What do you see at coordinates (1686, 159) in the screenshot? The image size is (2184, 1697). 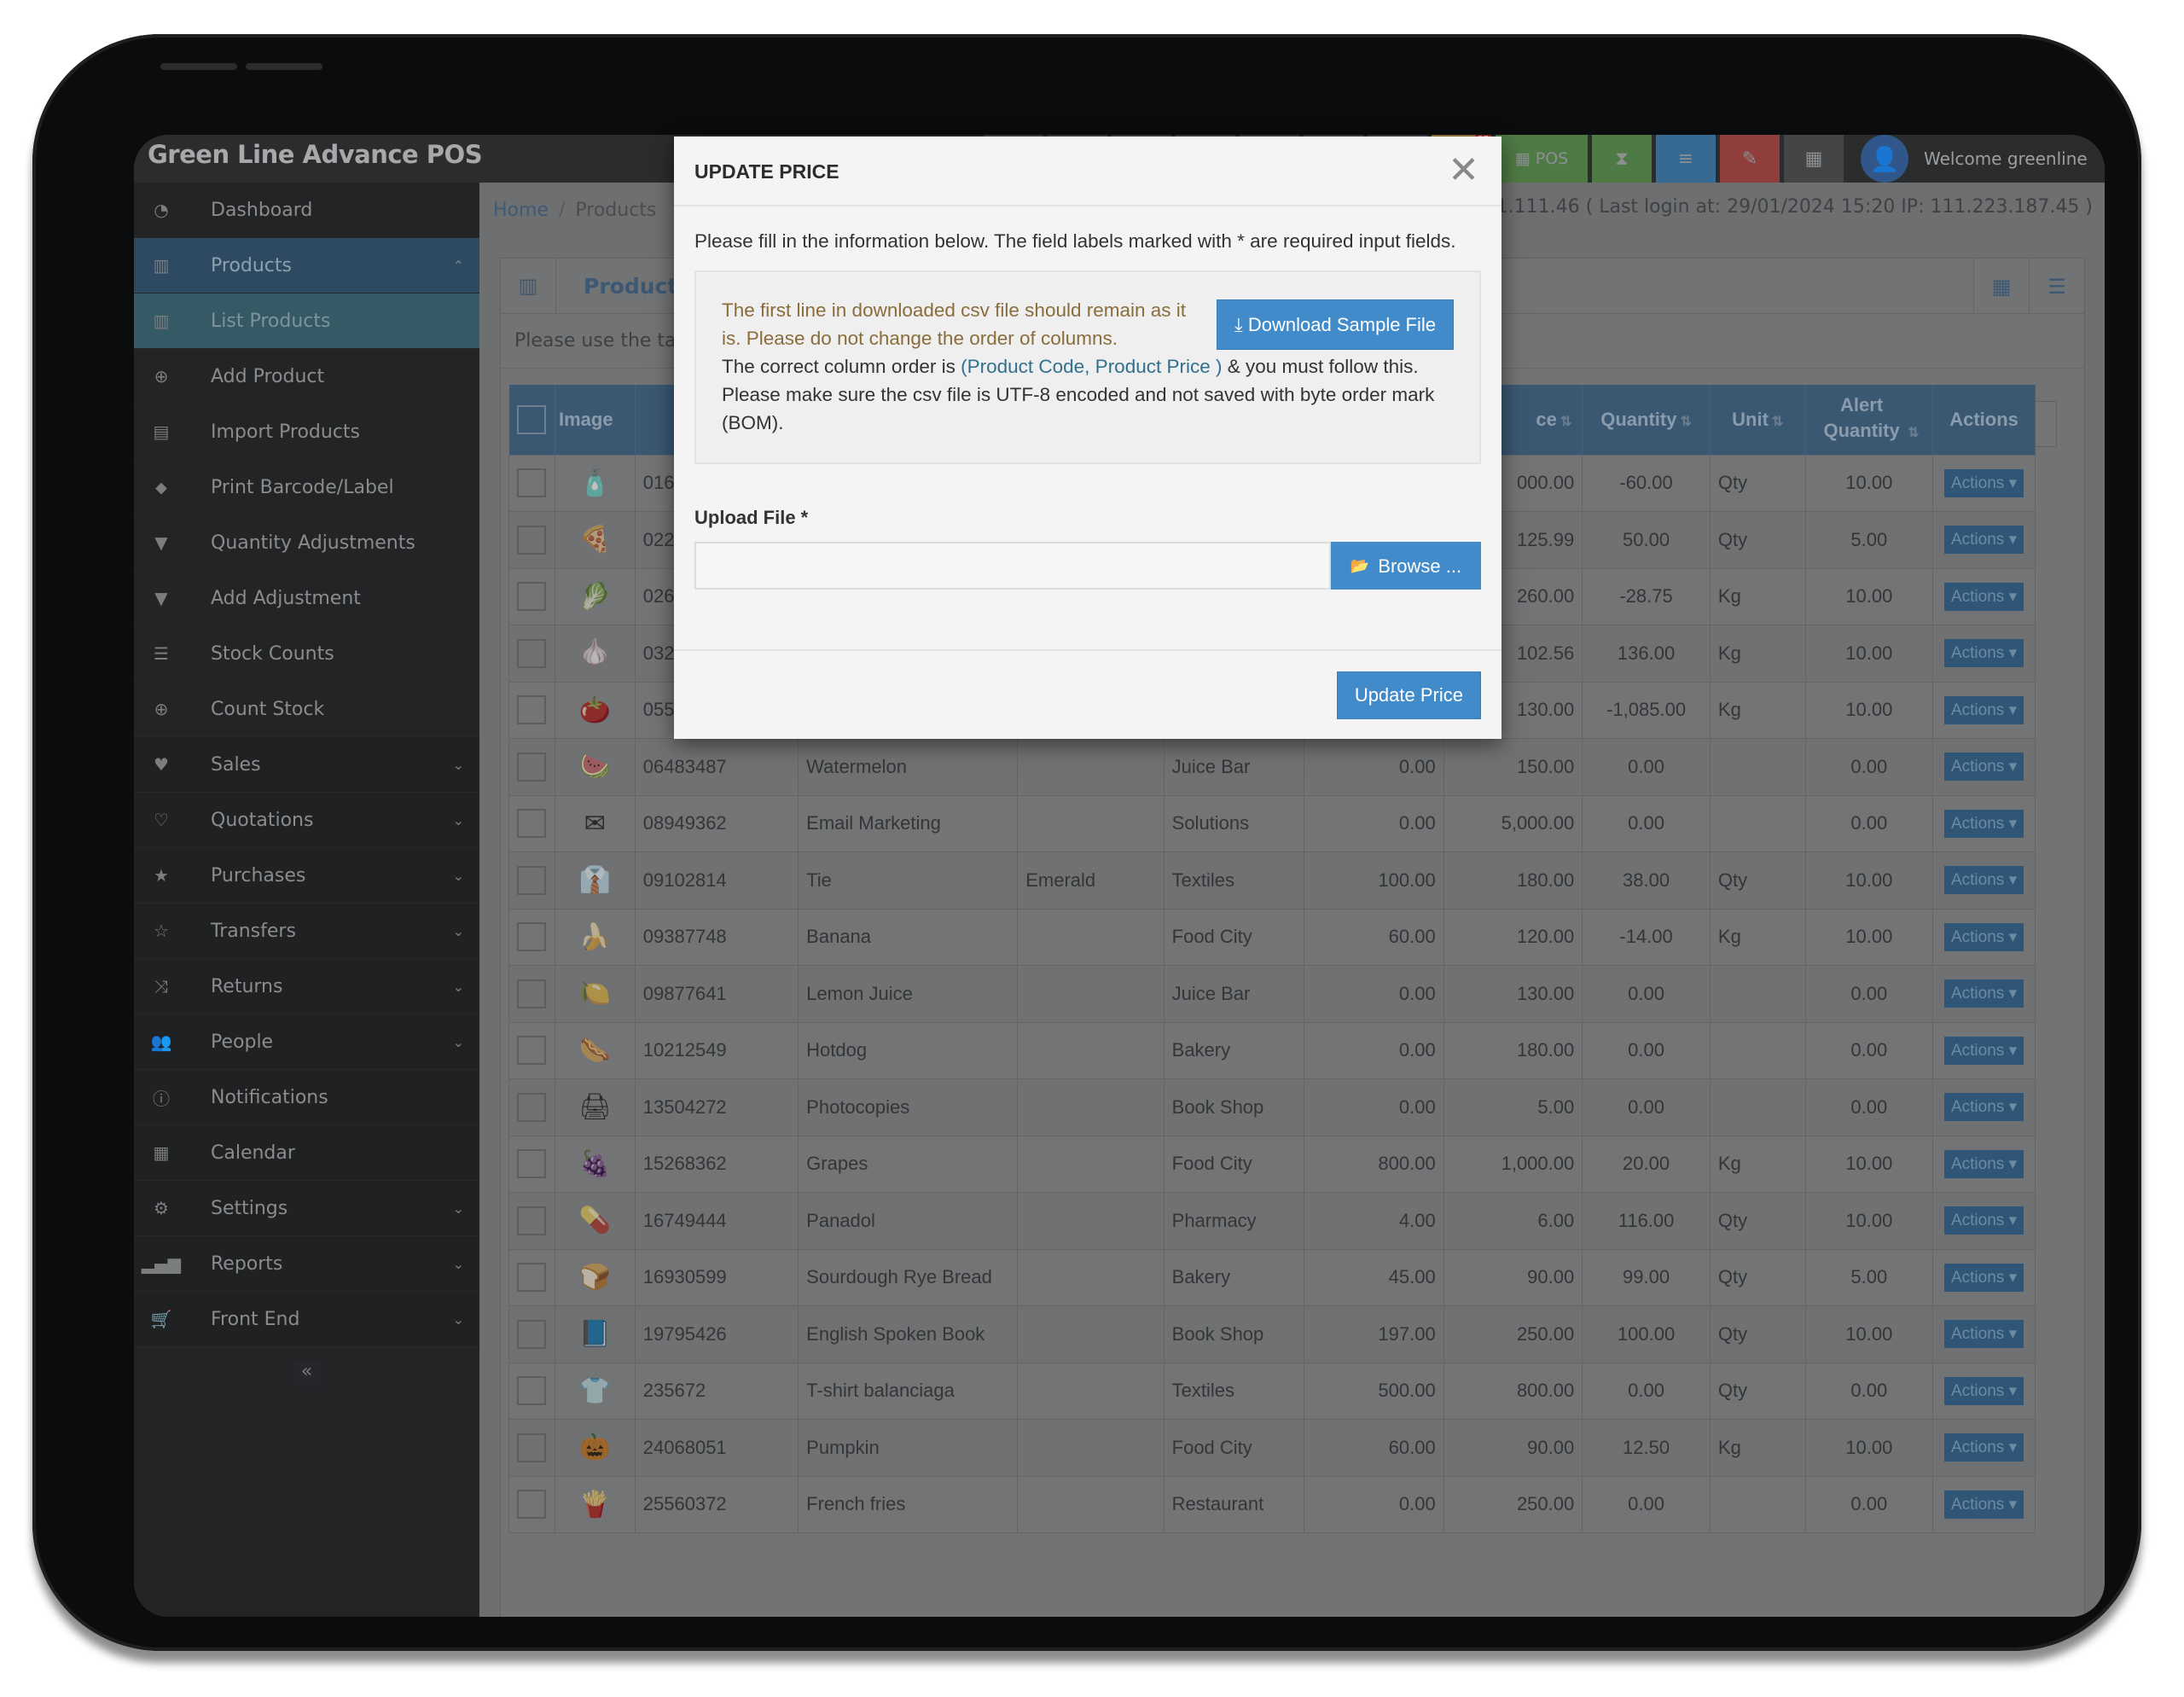 I see `list-button: ≡` at bounding box center [1686, 159].